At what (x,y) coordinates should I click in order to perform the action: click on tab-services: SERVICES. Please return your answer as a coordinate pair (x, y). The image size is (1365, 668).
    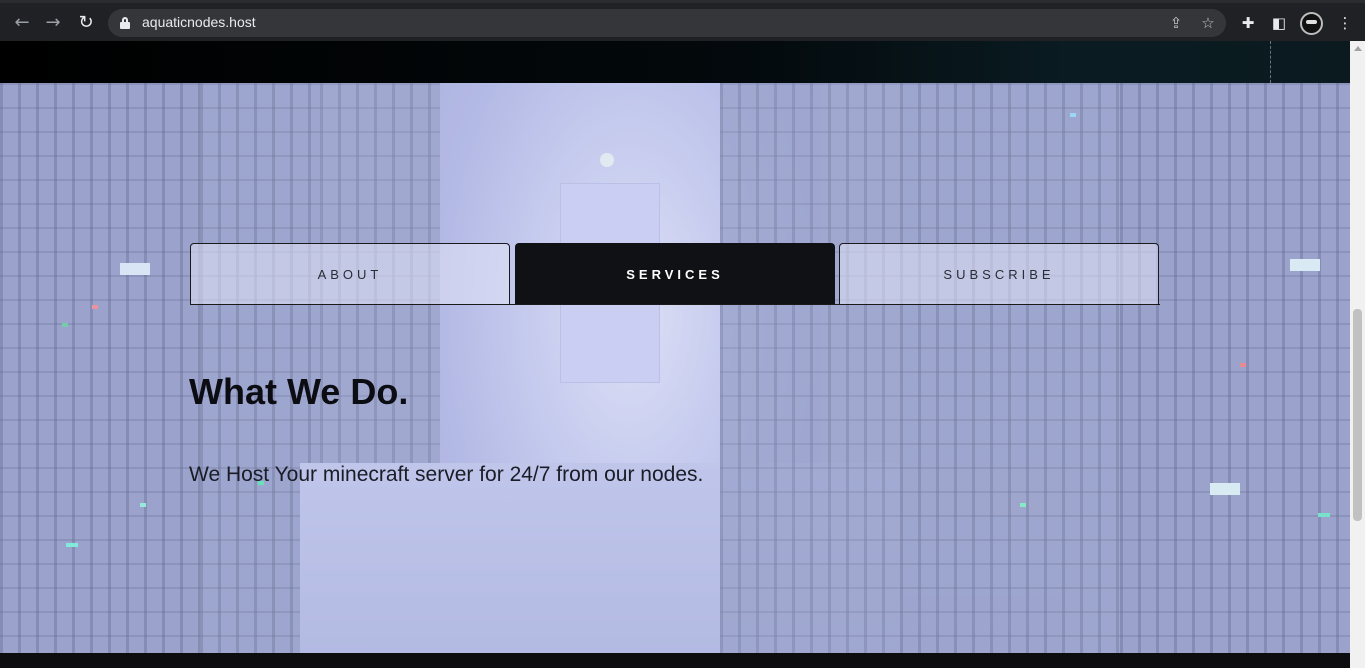
    Looking at the image, I should click on (675, 273).